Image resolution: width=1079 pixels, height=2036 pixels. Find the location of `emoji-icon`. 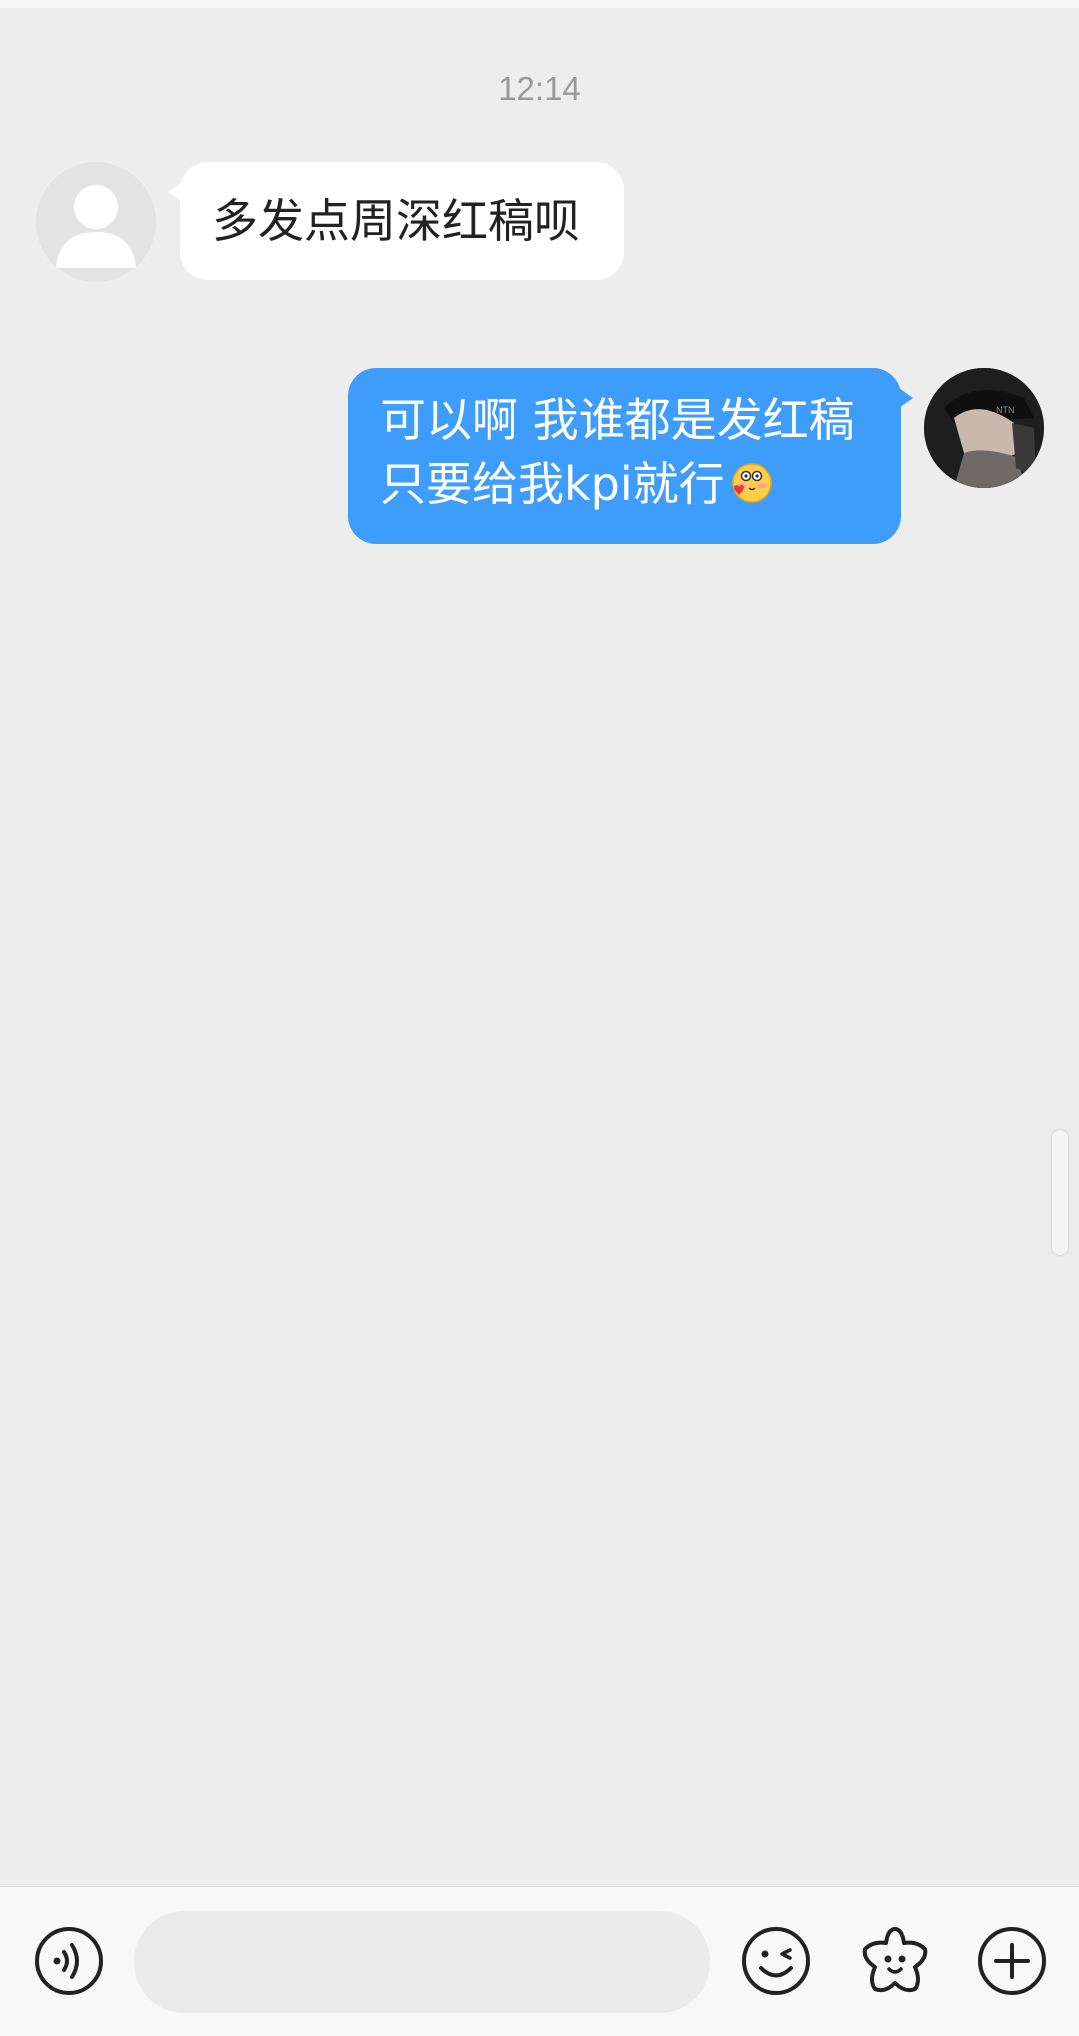

emoji-icon is located at coordinates (776, 1961).